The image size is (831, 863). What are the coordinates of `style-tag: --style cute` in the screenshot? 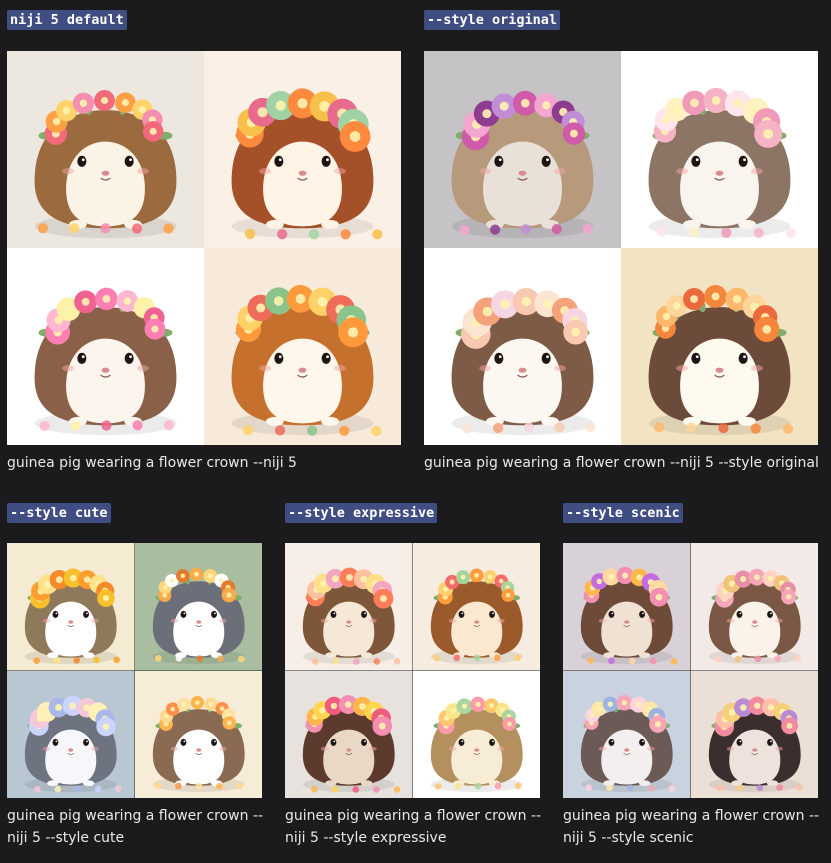 It's located at (59, 513).